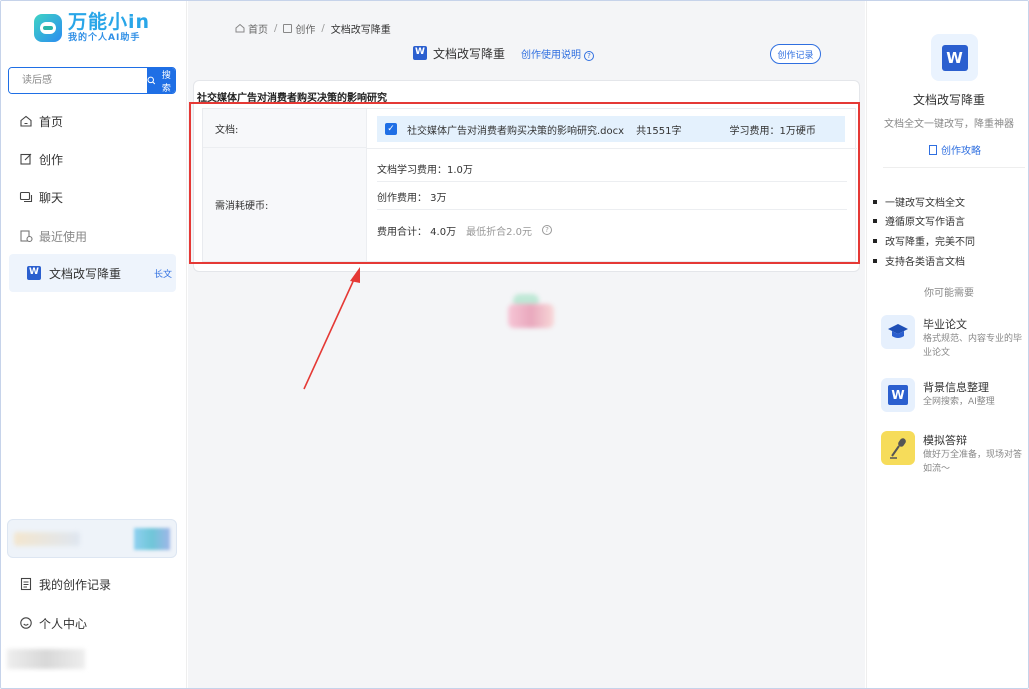 This screenshot has height=689, width=1029. Describe the element at coordinates (26, 623) in the screenshot. I see `smile-icon` at that location.